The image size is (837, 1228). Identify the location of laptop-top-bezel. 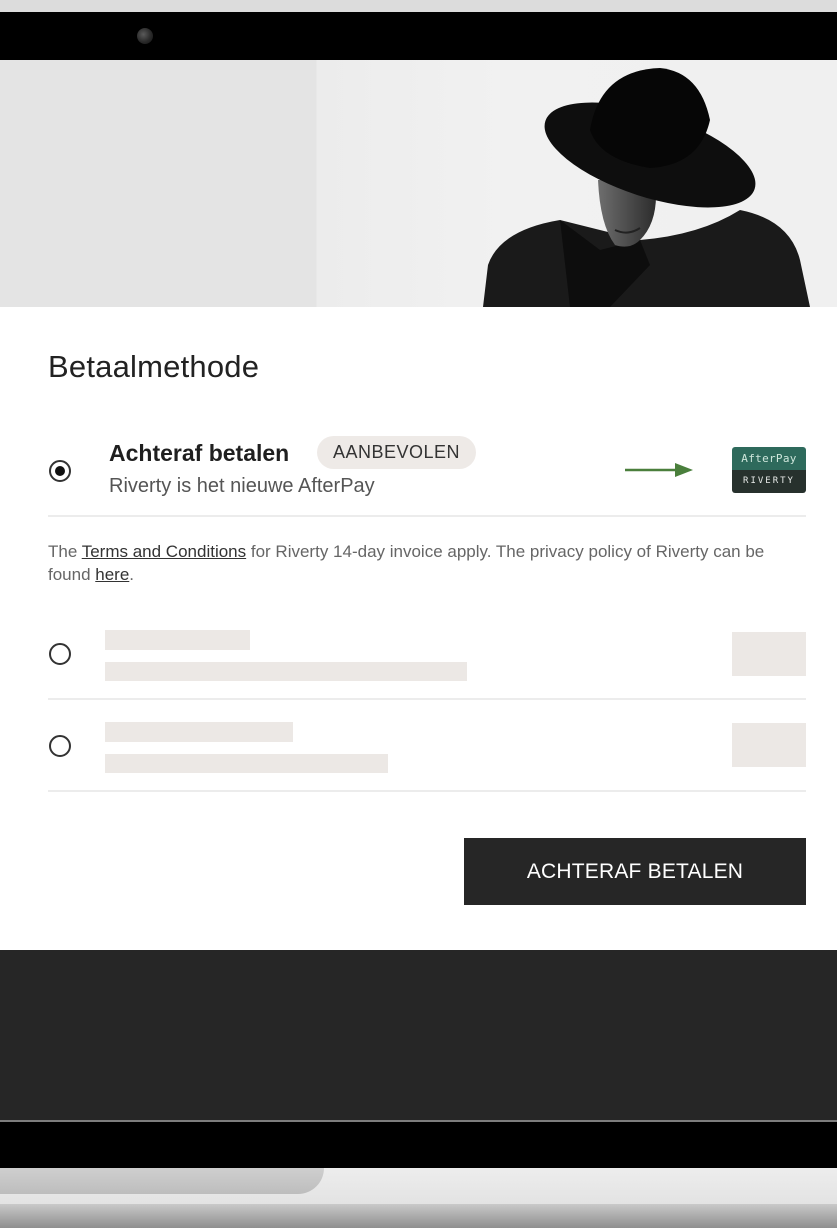
(418, 36).